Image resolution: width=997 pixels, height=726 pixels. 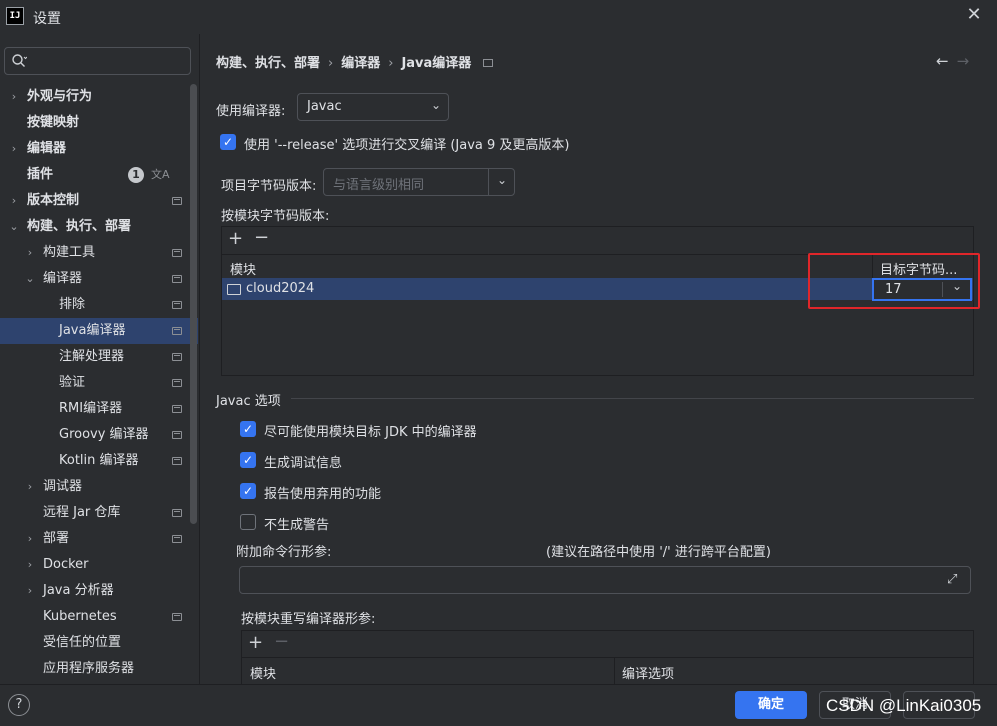 I want to click on column-compile-options: 编译选项, so click(x=648, y=674).